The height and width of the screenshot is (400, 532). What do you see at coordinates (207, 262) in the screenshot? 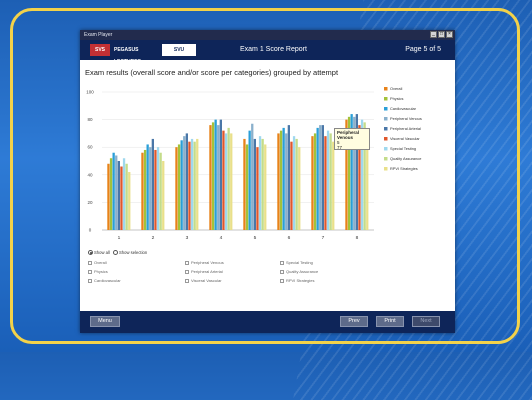
I see `filter-label: Peripheral Venous` at bounding box center [207, 262].